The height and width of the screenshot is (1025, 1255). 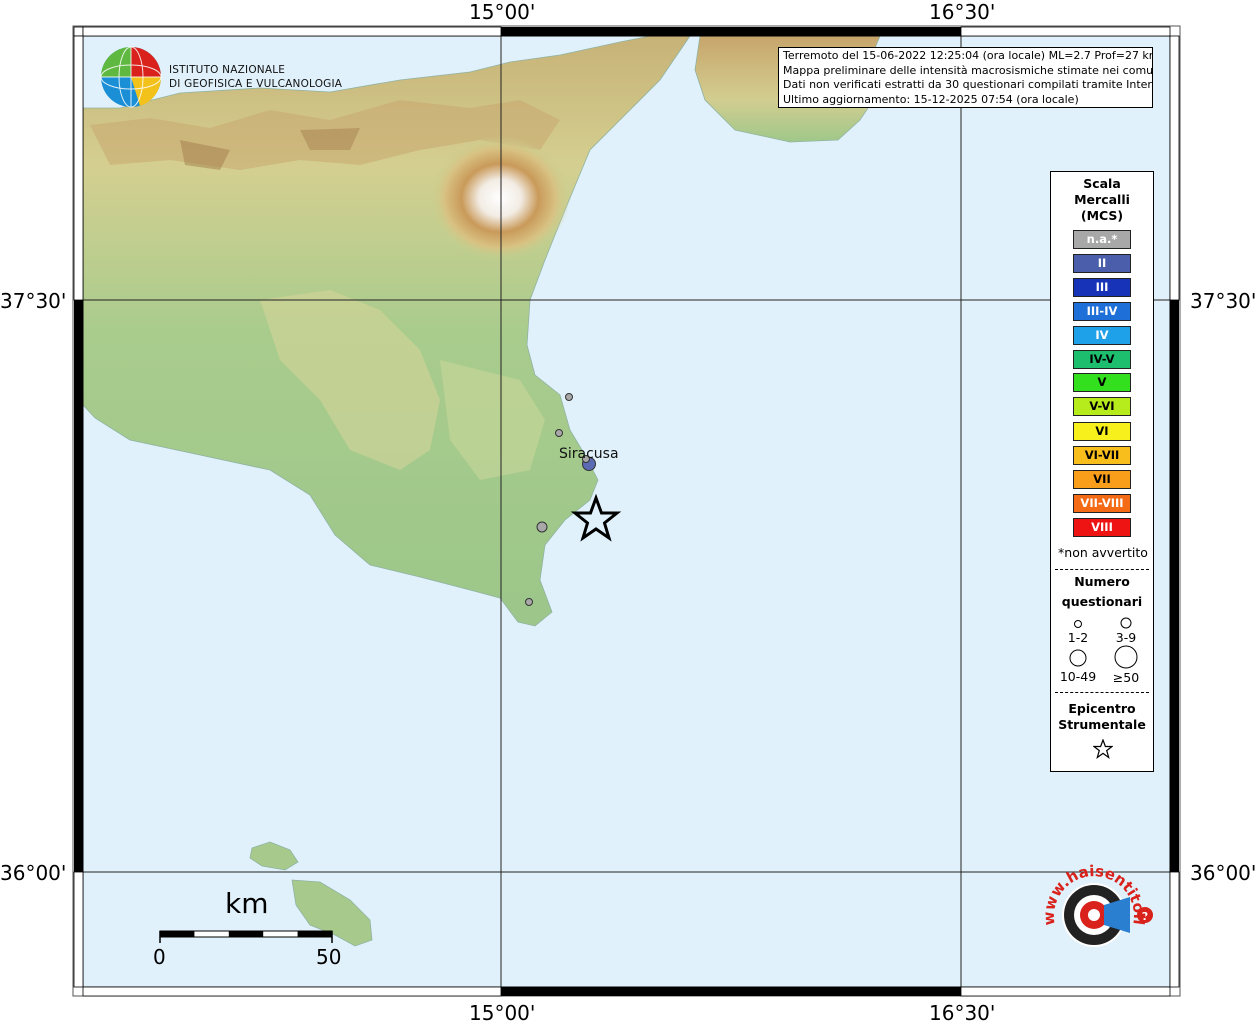 I want to click on legend-count-label: 3-9, so click(x=1126, y=637).